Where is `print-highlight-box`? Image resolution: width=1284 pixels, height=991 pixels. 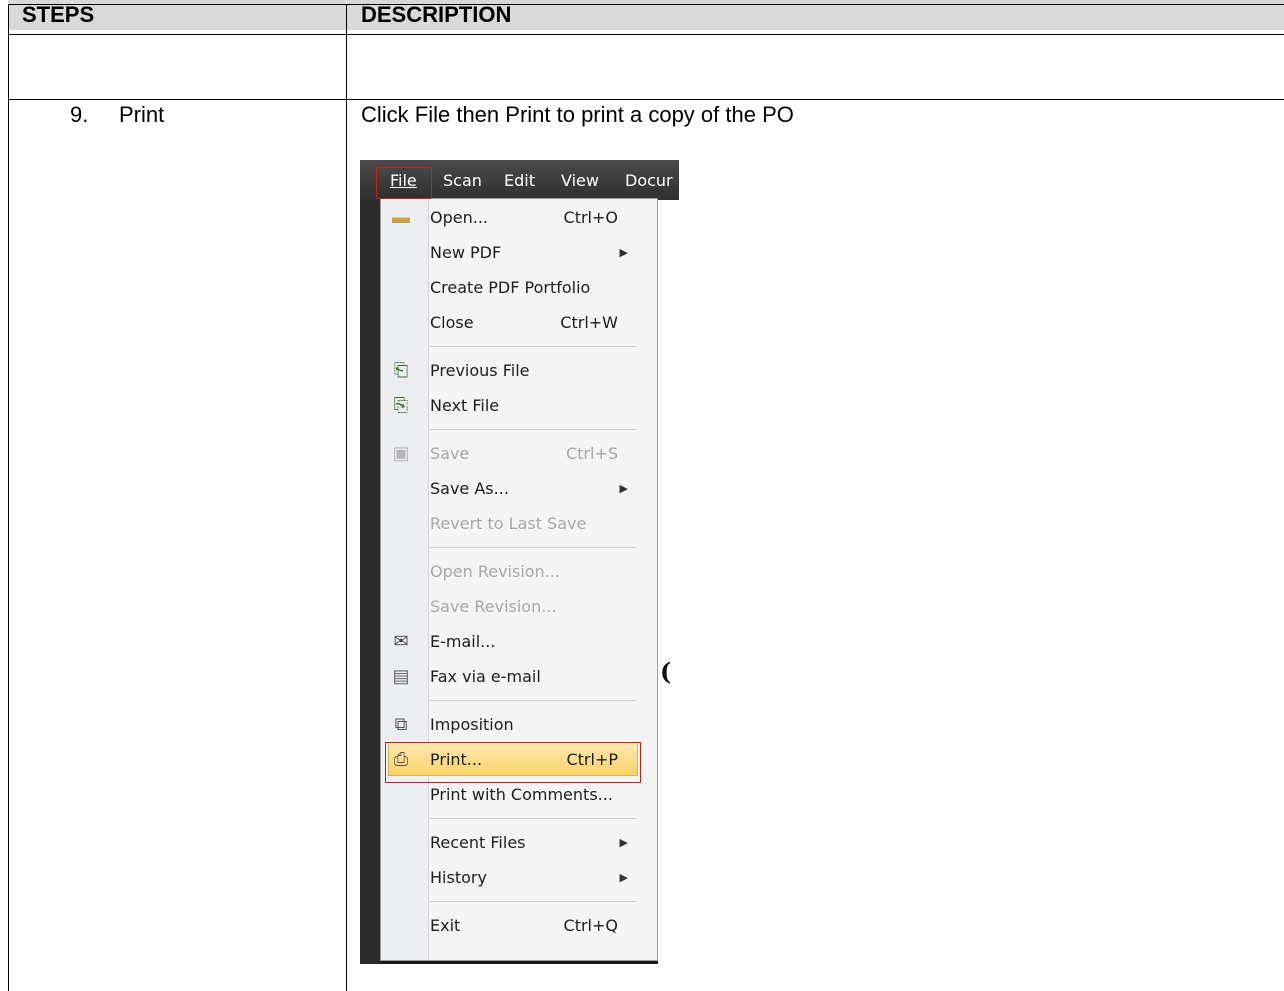 print-highlight-box is located at coordinates (513, 762).